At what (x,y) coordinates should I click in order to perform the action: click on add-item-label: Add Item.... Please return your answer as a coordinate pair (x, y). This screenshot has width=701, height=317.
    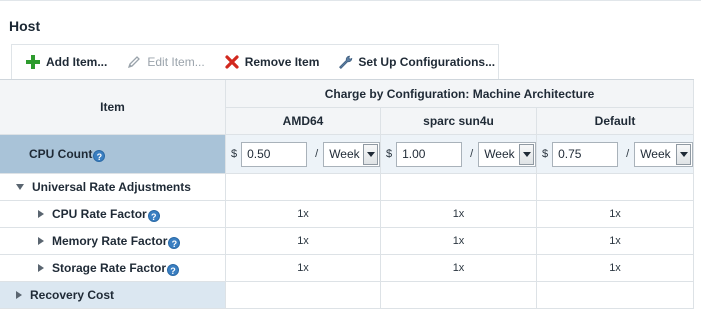
    Looking at the image, I should click on (77, 62).